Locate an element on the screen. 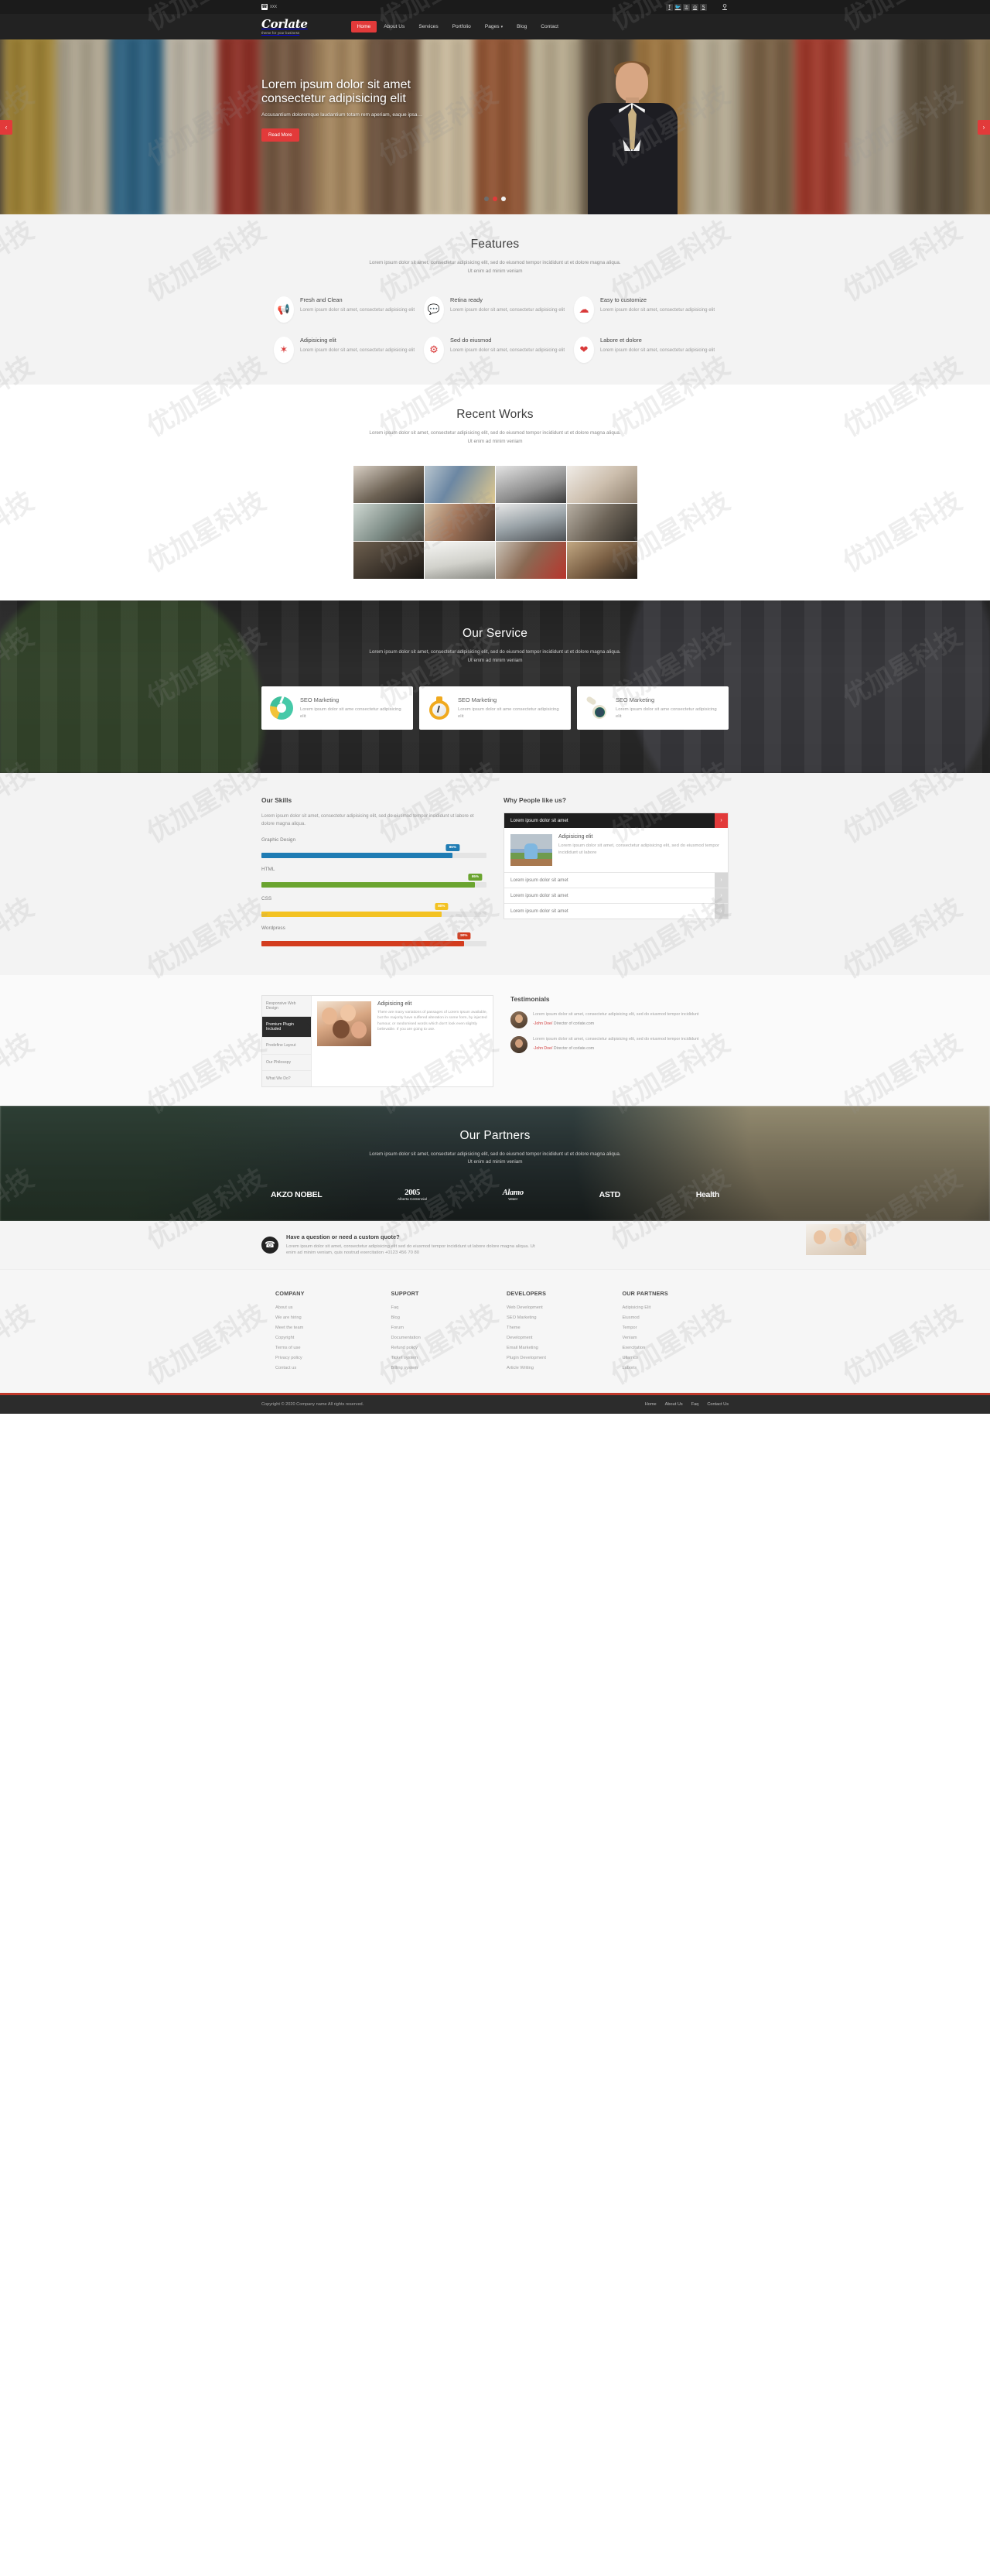  nav-item-home: Home is located at coordinates (364, 27).